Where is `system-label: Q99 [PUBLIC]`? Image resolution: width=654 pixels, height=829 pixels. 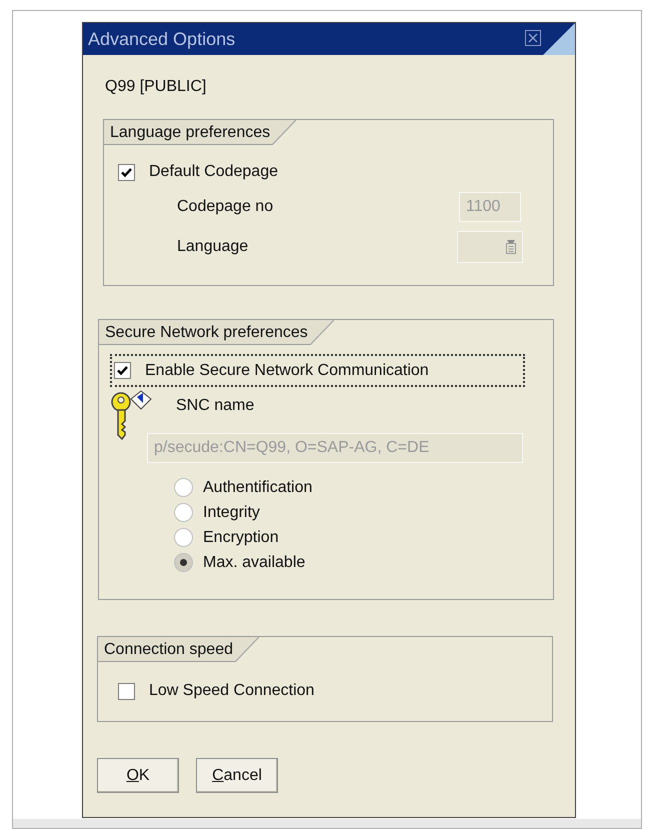
system-label: Q99 [PUBLIC] is located at coordinates (156, 87).